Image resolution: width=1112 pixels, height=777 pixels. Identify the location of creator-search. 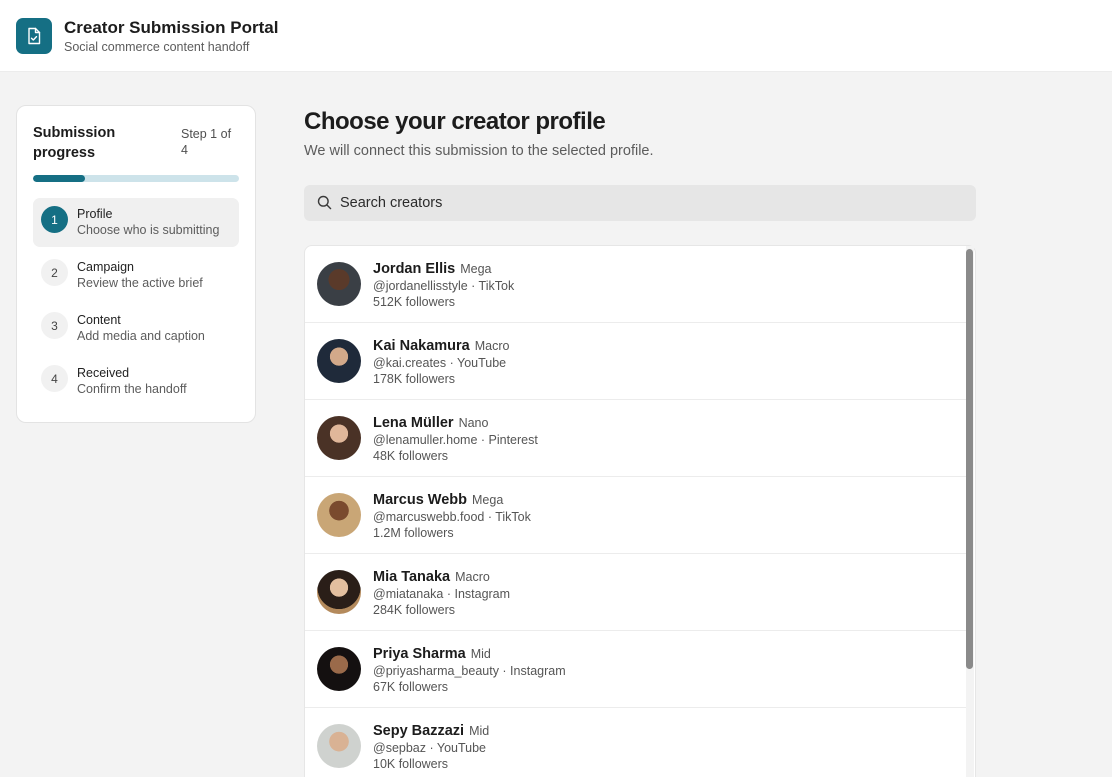
(640, 203).